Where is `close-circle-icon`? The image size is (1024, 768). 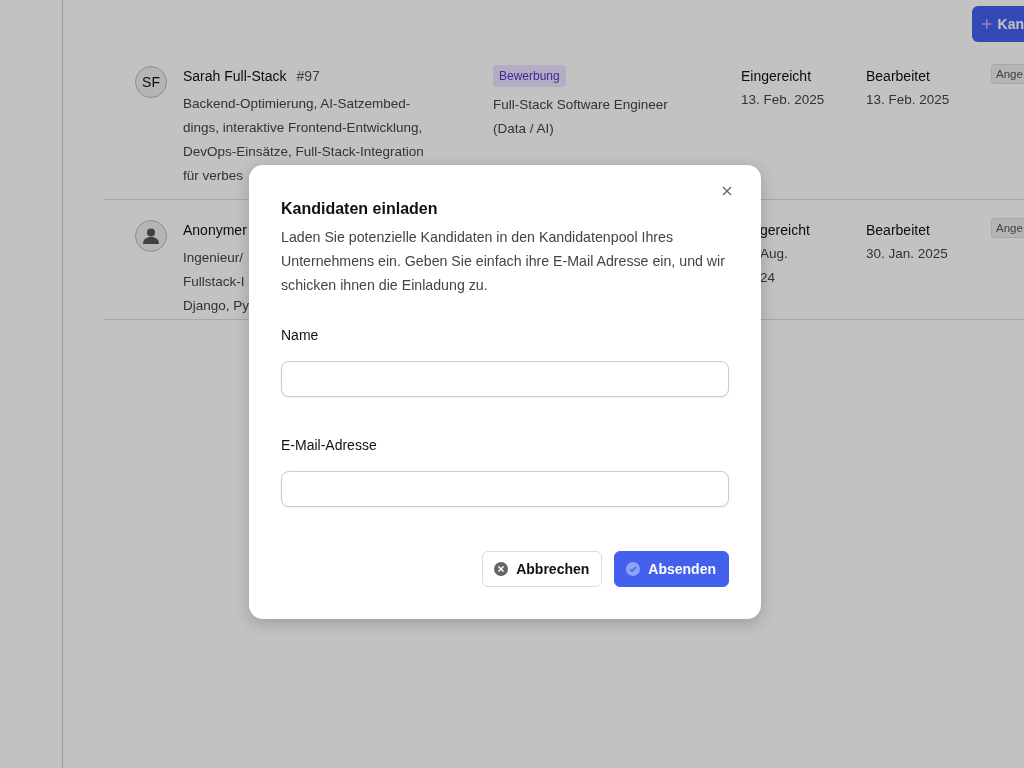
close-circle-icon is located at coordinates (501, 569).